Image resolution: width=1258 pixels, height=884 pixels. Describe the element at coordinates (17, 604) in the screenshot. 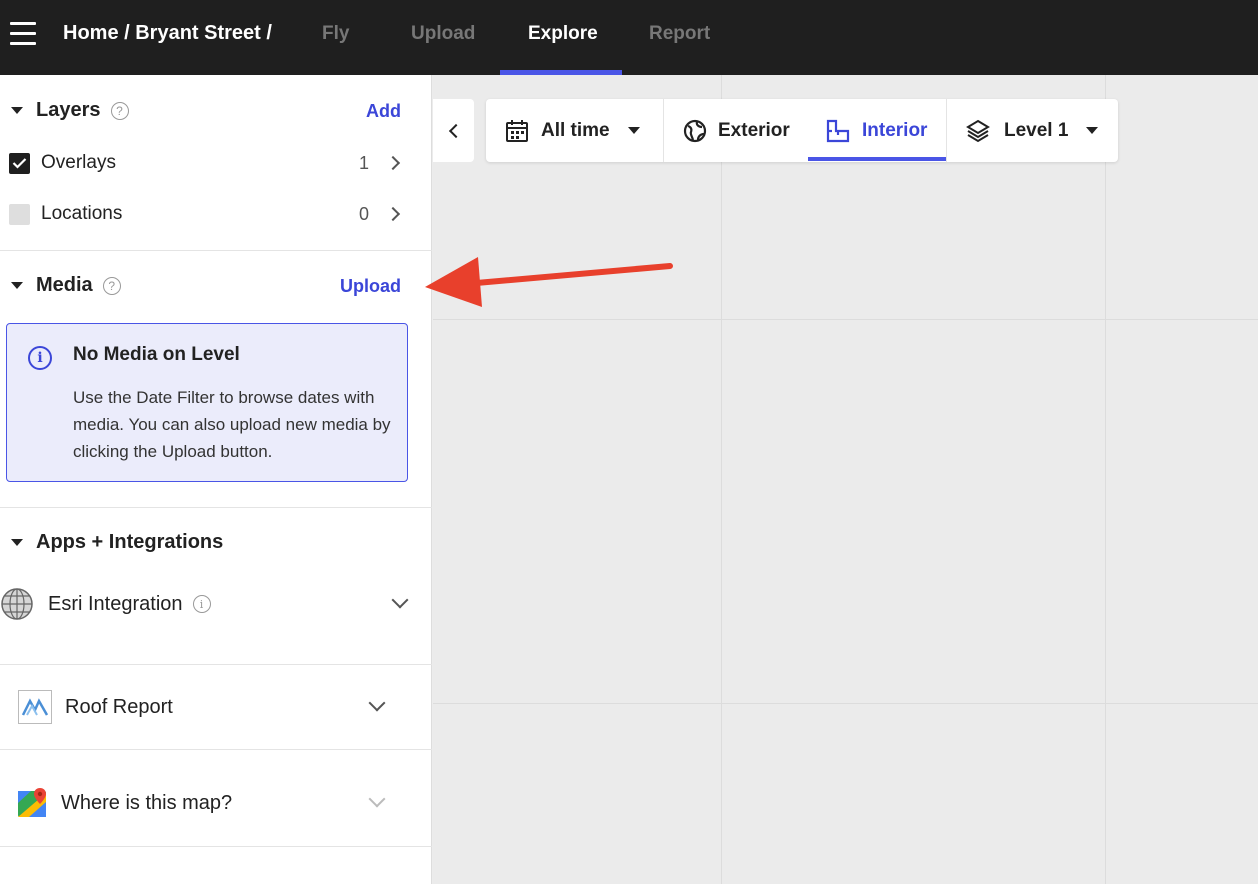

I see `globe-wireframe-icon` at that location.